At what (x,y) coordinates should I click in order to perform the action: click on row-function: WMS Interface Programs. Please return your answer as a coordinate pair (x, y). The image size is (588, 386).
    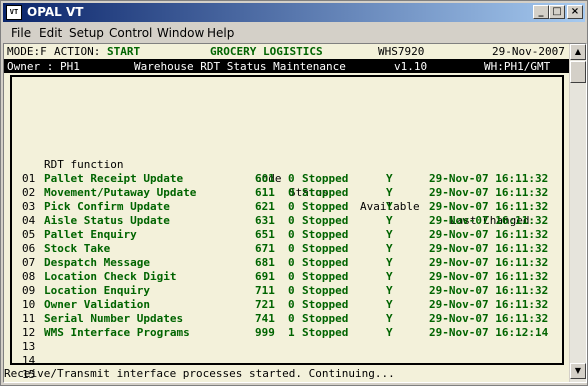
    Looking at the image, I should click on (117, 332).